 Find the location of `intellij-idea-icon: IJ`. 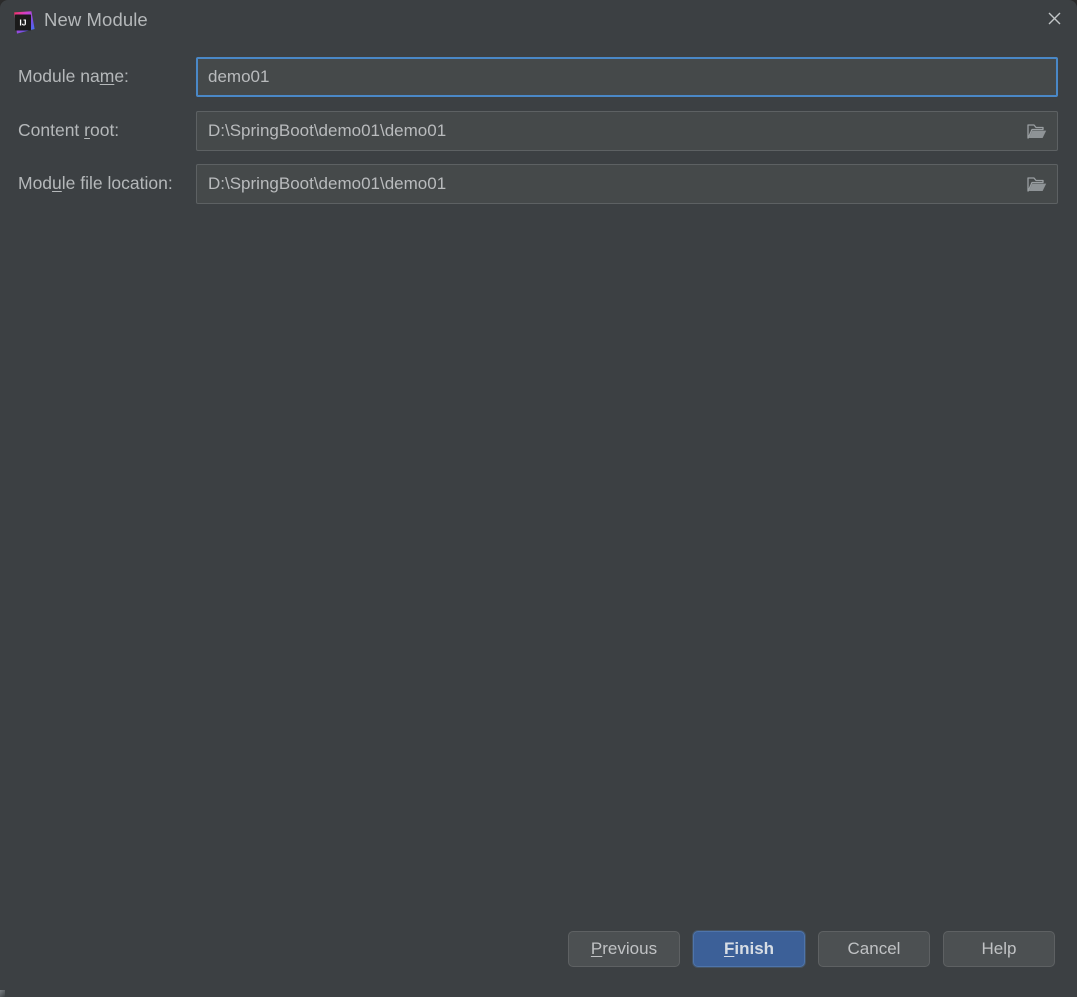

intellij-idea-icon: IJ is located at coordinates (23, 22).